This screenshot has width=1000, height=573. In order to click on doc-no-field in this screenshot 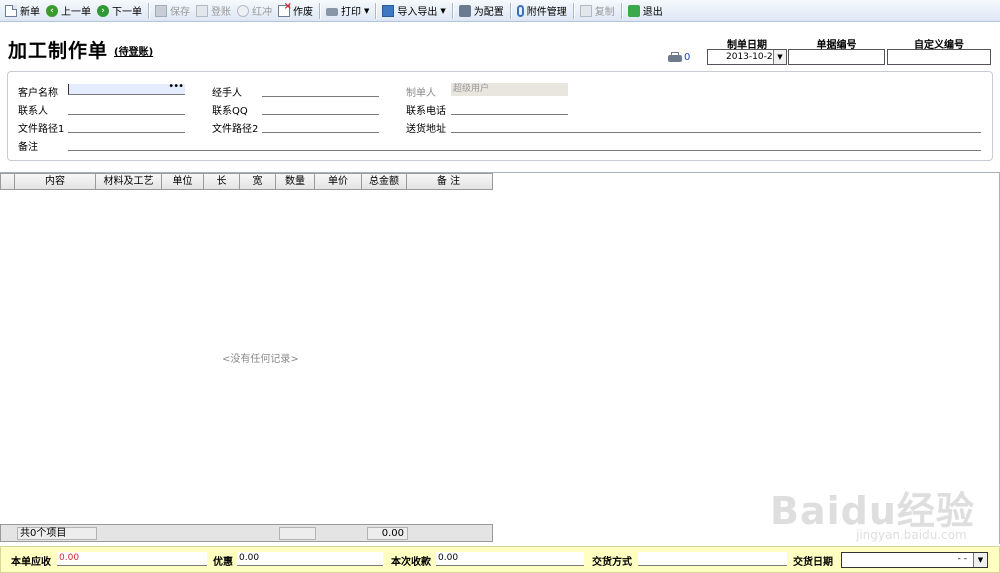, I will do `click(836, 57)`.